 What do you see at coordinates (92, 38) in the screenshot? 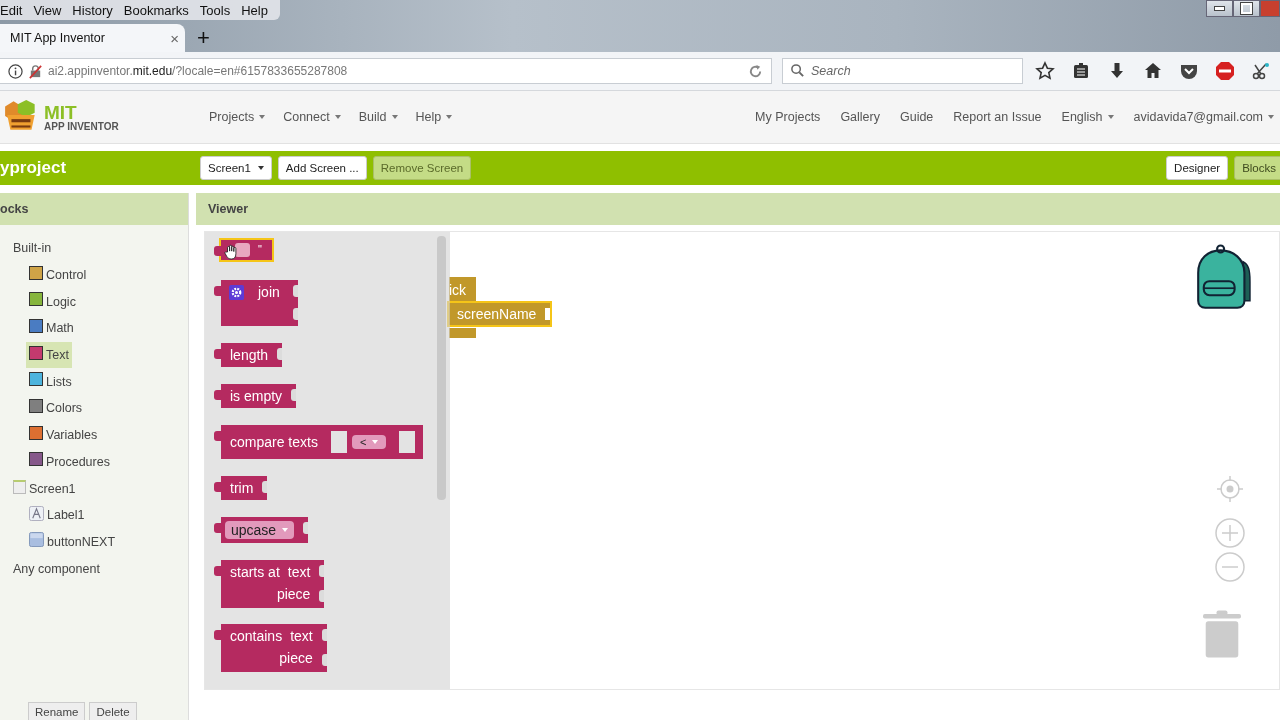
I see `browser-tab: MIT App Inventor ×` at bounding box center [92, 38].